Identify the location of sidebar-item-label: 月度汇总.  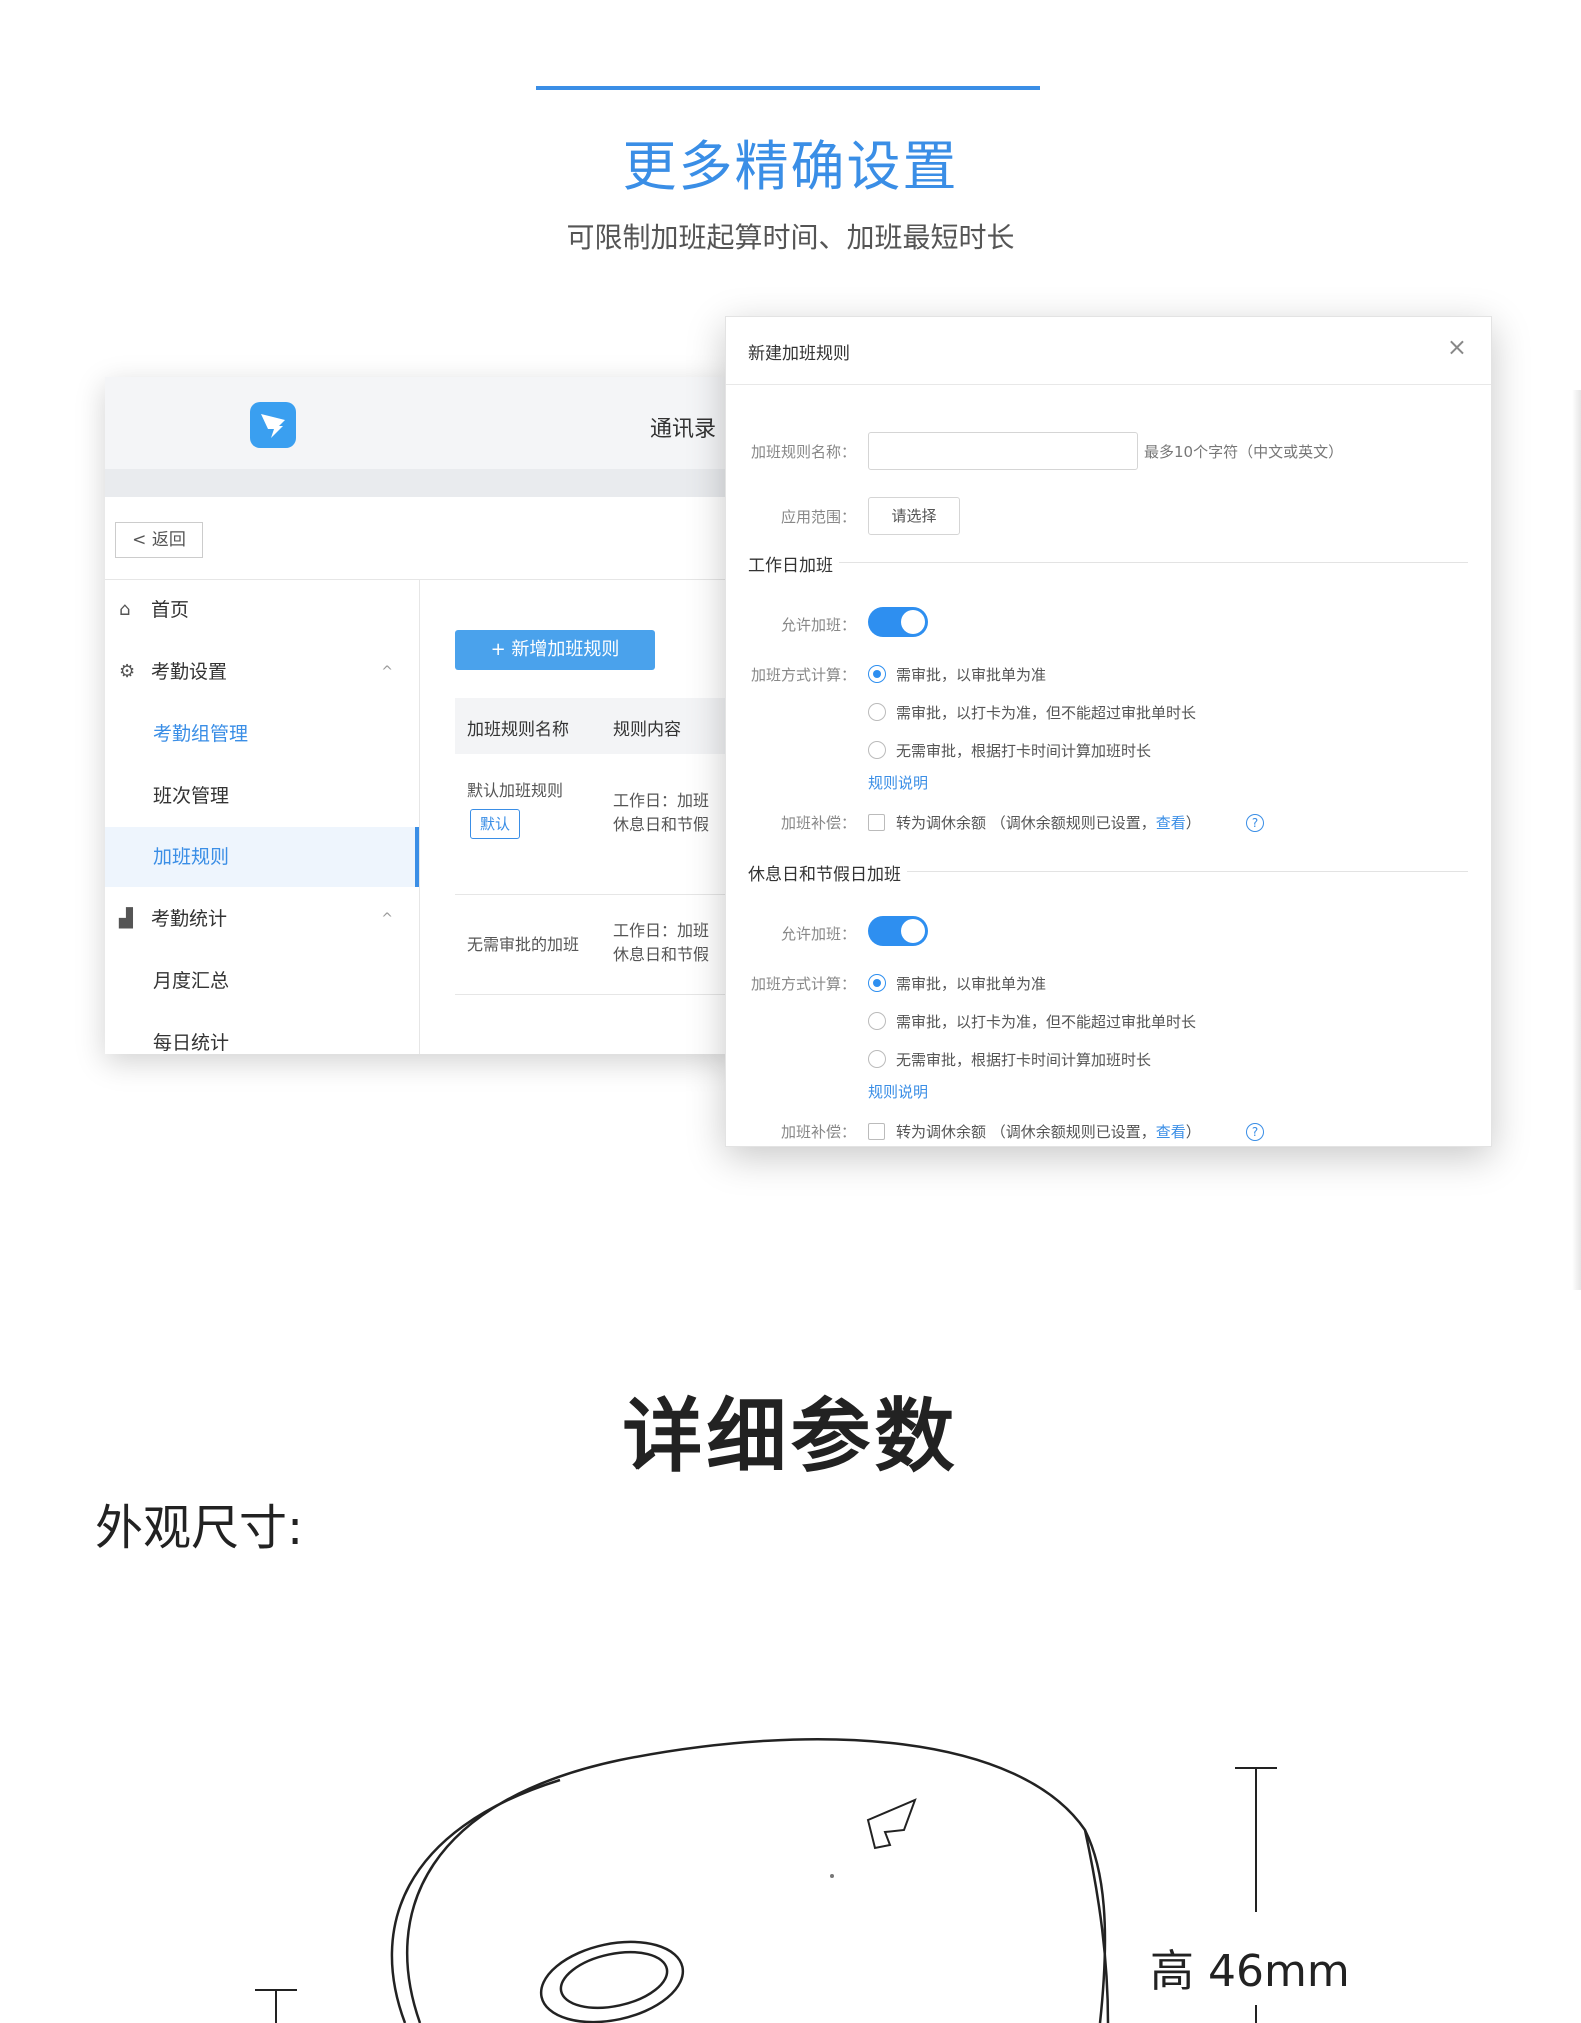
(191, 981).